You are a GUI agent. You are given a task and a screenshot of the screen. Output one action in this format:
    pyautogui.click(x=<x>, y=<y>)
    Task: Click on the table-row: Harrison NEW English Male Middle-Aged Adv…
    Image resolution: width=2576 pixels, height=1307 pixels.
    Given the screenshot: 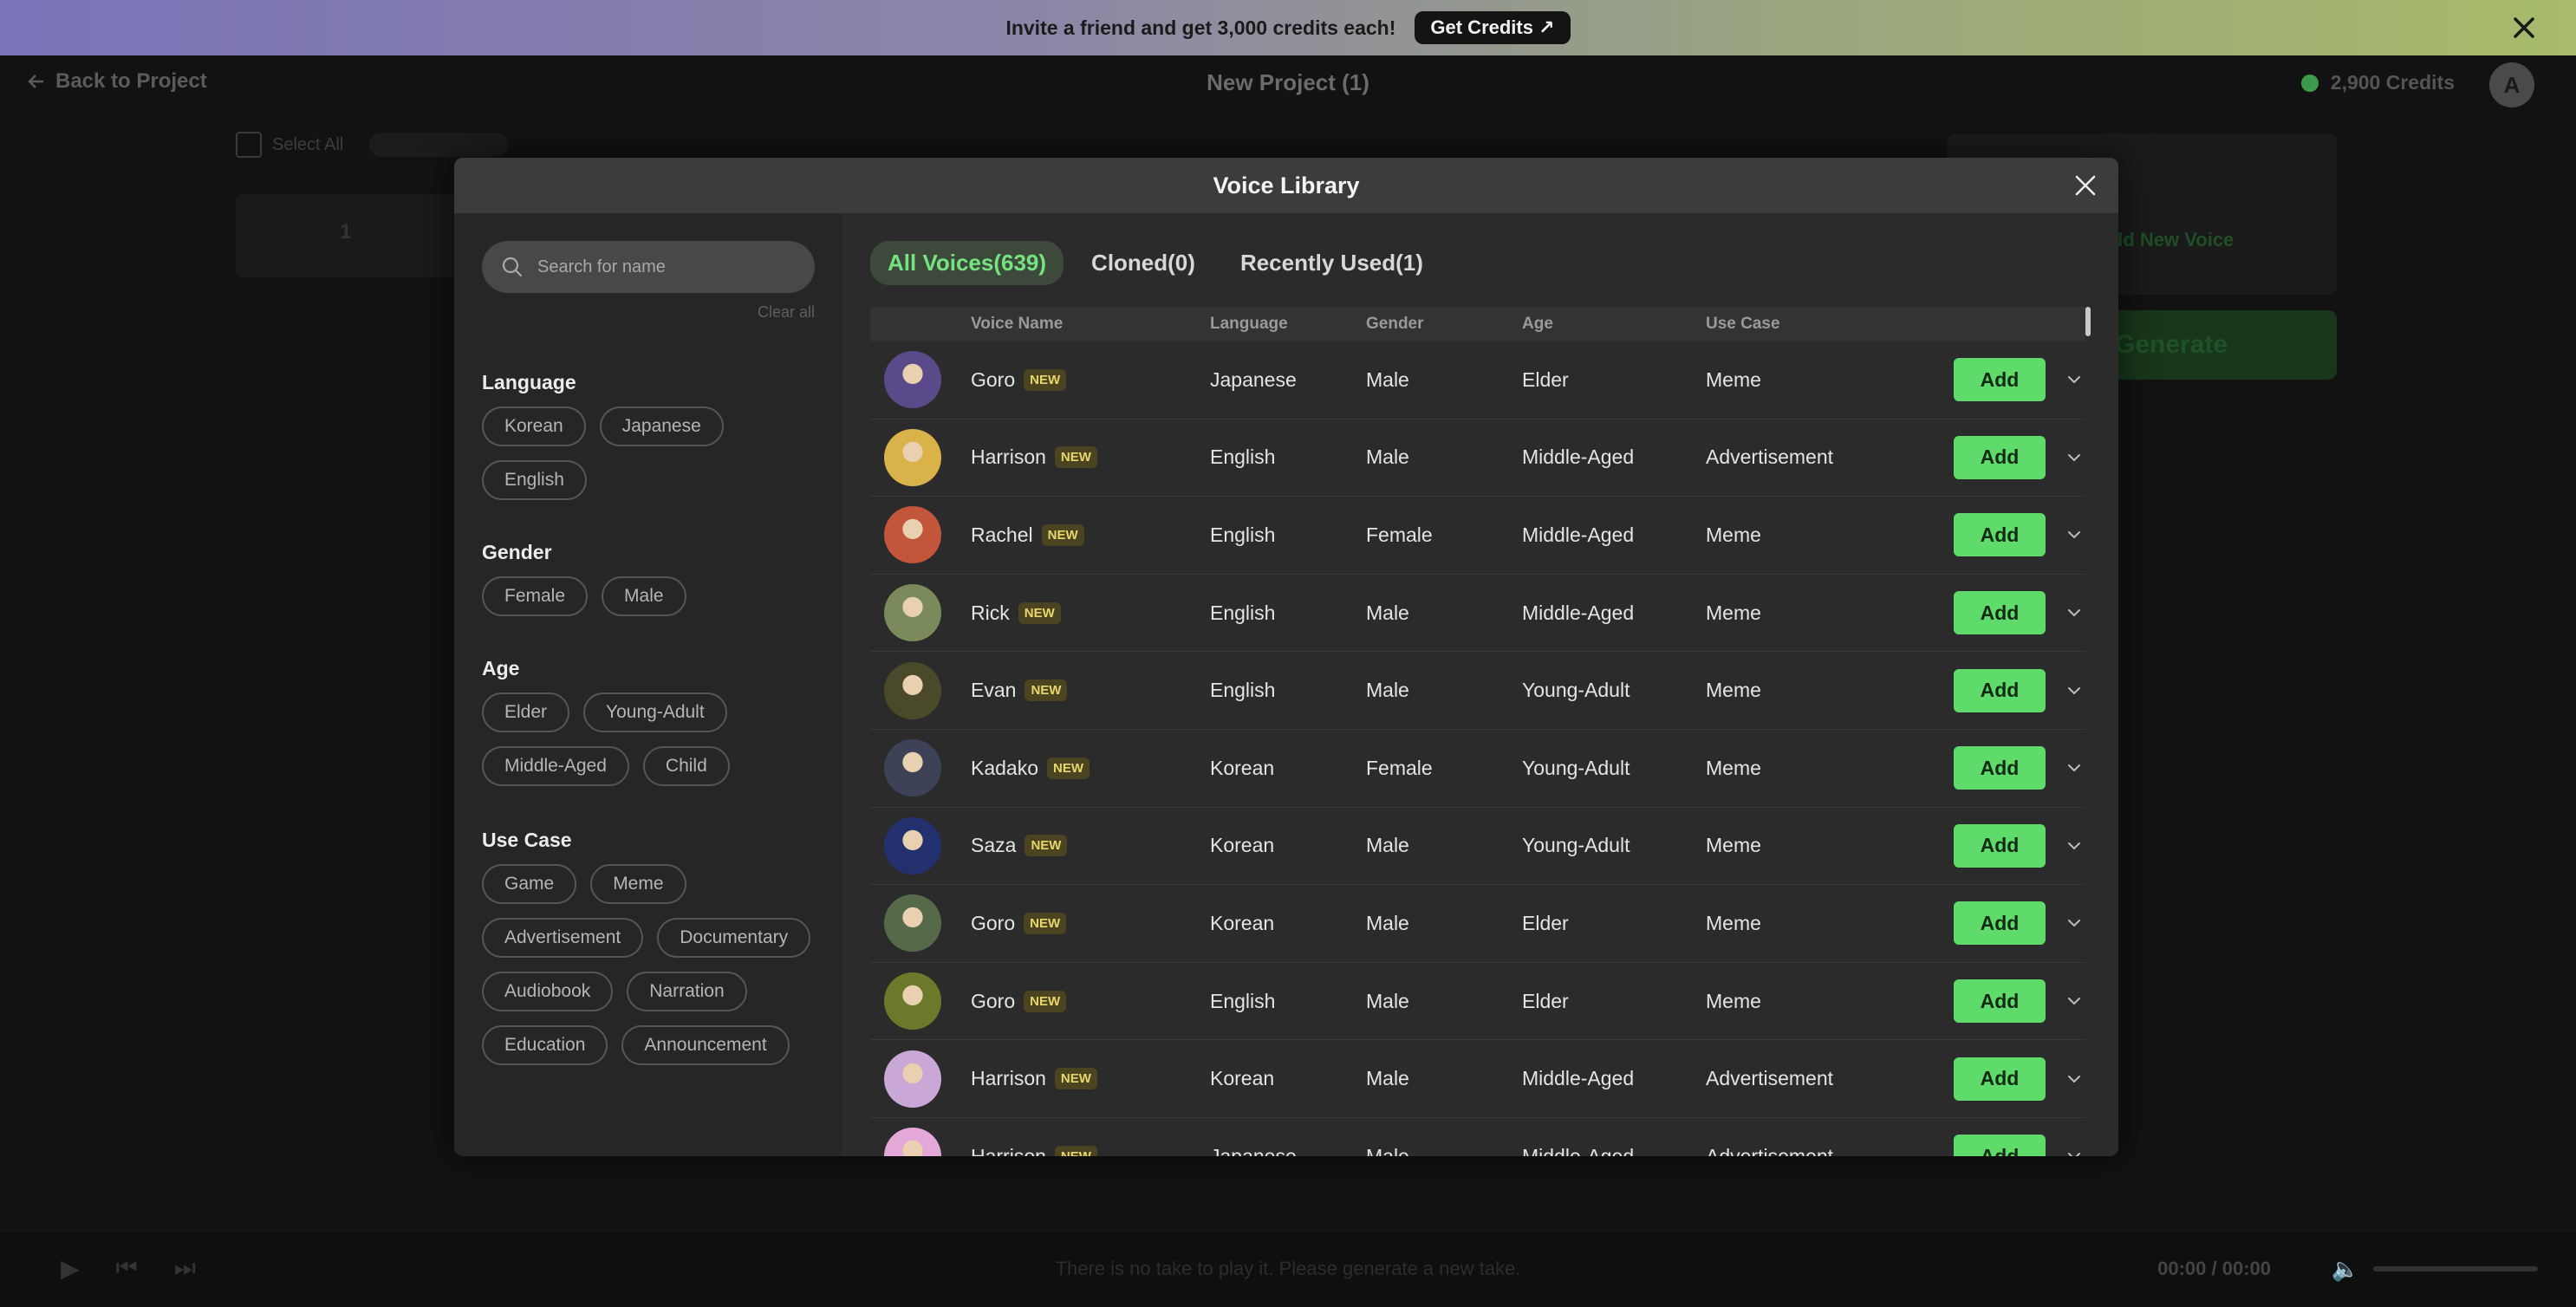 What is the action you would take?
    pyautogui.click(x=1477, y=458)
    